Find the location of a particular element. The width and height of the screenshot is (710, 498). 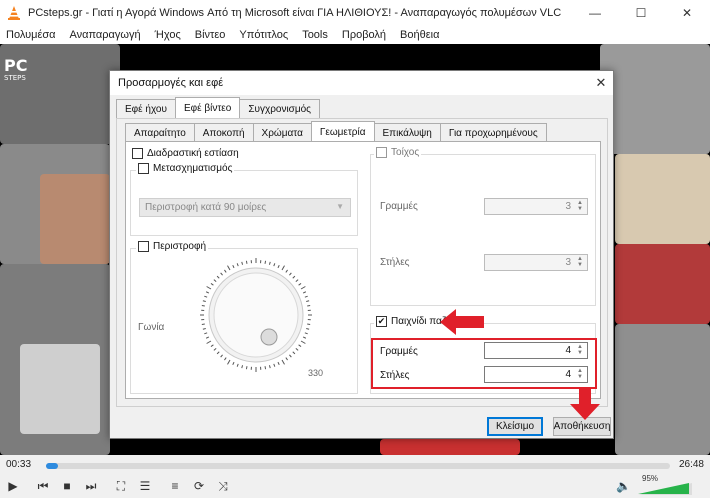

vlc-cone-icon is located at coordinates (14, 13).